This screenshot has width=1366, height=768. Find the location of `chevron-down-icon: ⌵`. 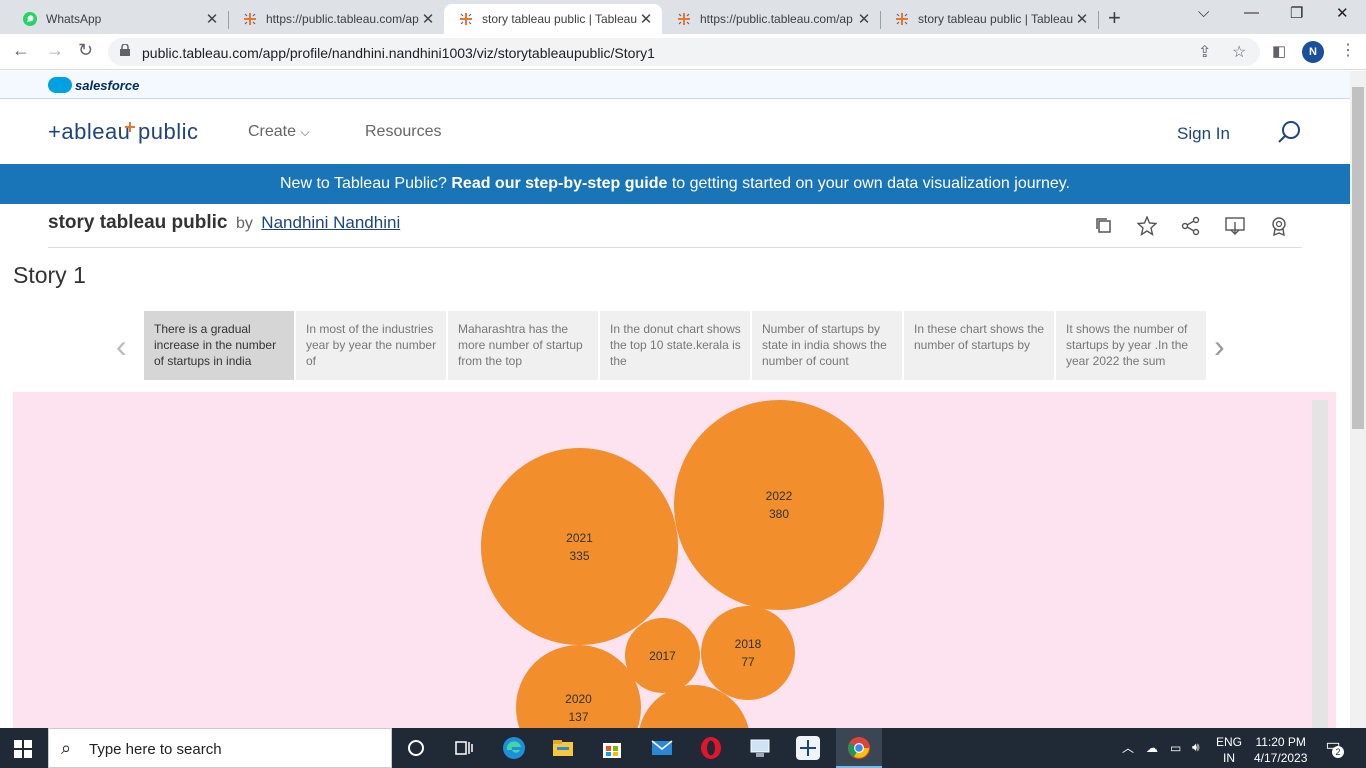

chevron-down-icon: ⌵ is located at coordinates (305, 132).